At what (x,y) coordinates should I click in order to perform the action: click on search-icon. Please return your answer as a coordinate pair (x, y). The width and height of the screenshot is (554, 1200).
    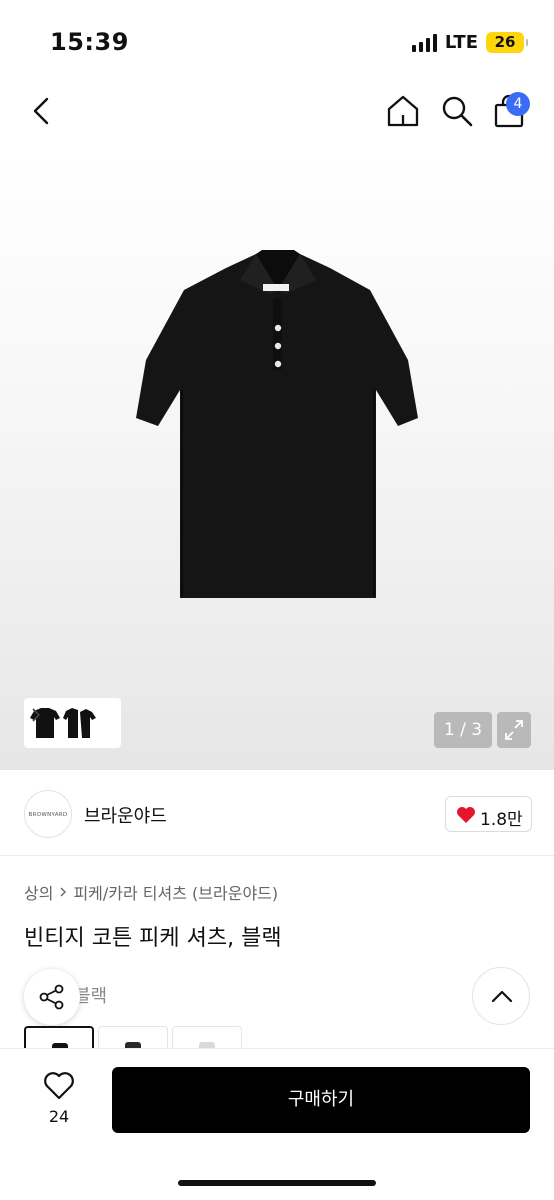
    Looking at the image, I should click on (457, 111).